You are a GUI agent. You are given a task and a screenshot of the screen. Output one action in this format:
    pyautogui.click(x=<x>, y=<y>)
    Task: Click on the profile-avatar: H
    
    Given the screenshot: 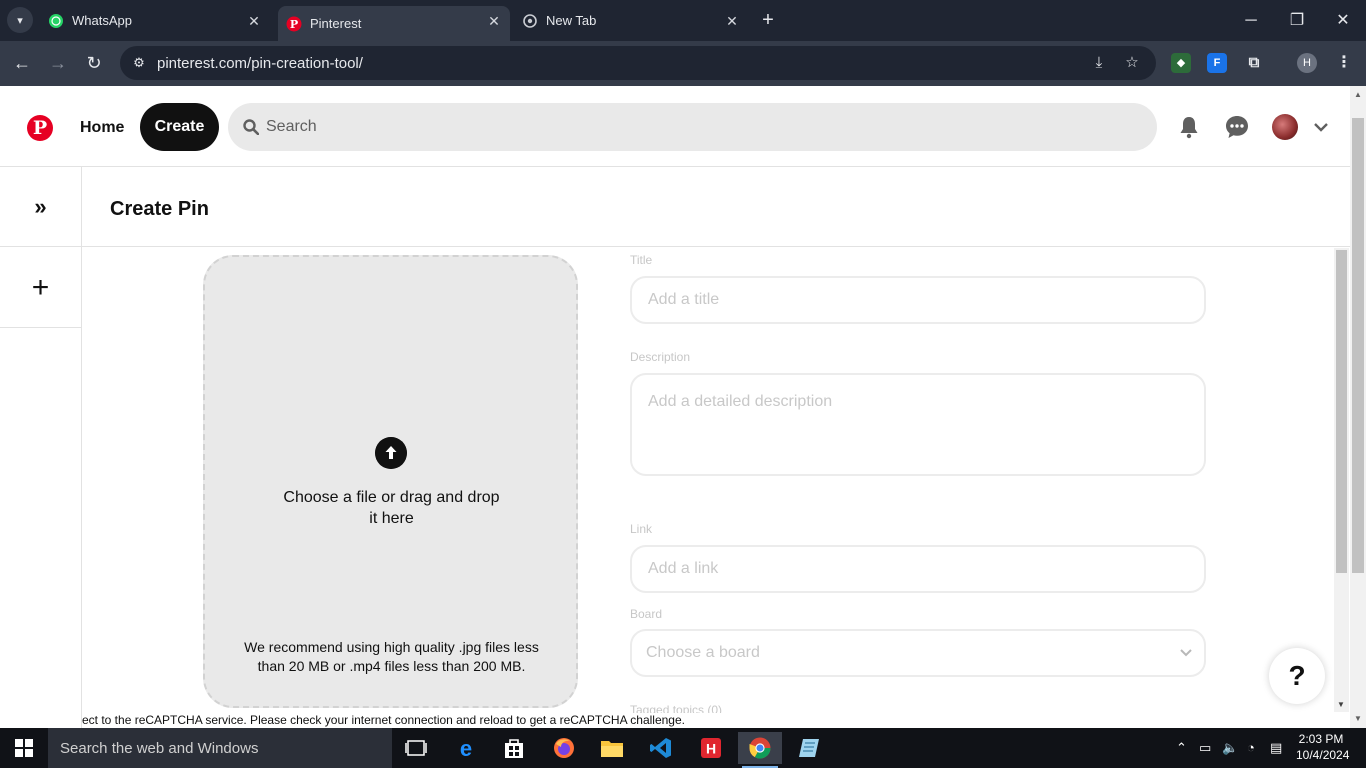 What is the action you would take?
    pyautogui.click(x=1307, y=63)
    